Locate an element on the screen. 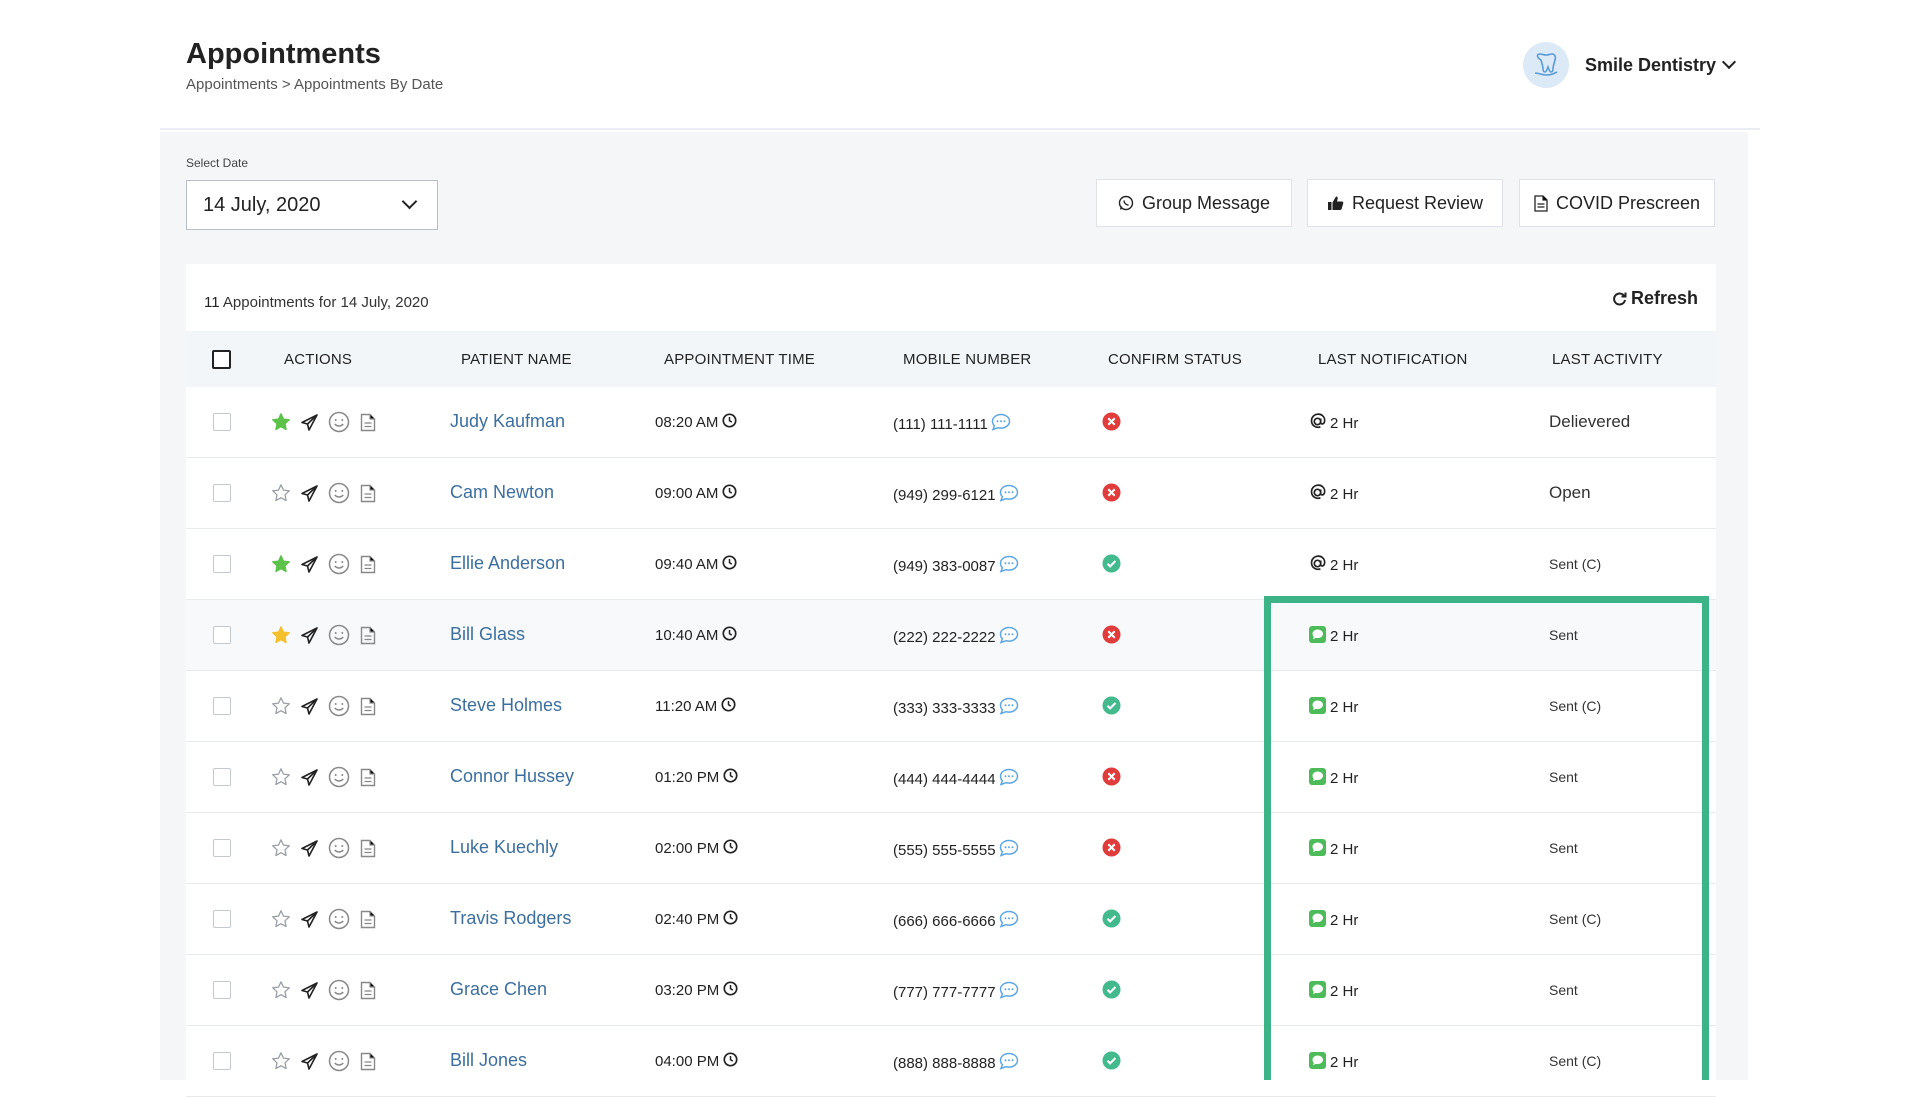  whatsapp-icon is located at coordinates (1126, 203).